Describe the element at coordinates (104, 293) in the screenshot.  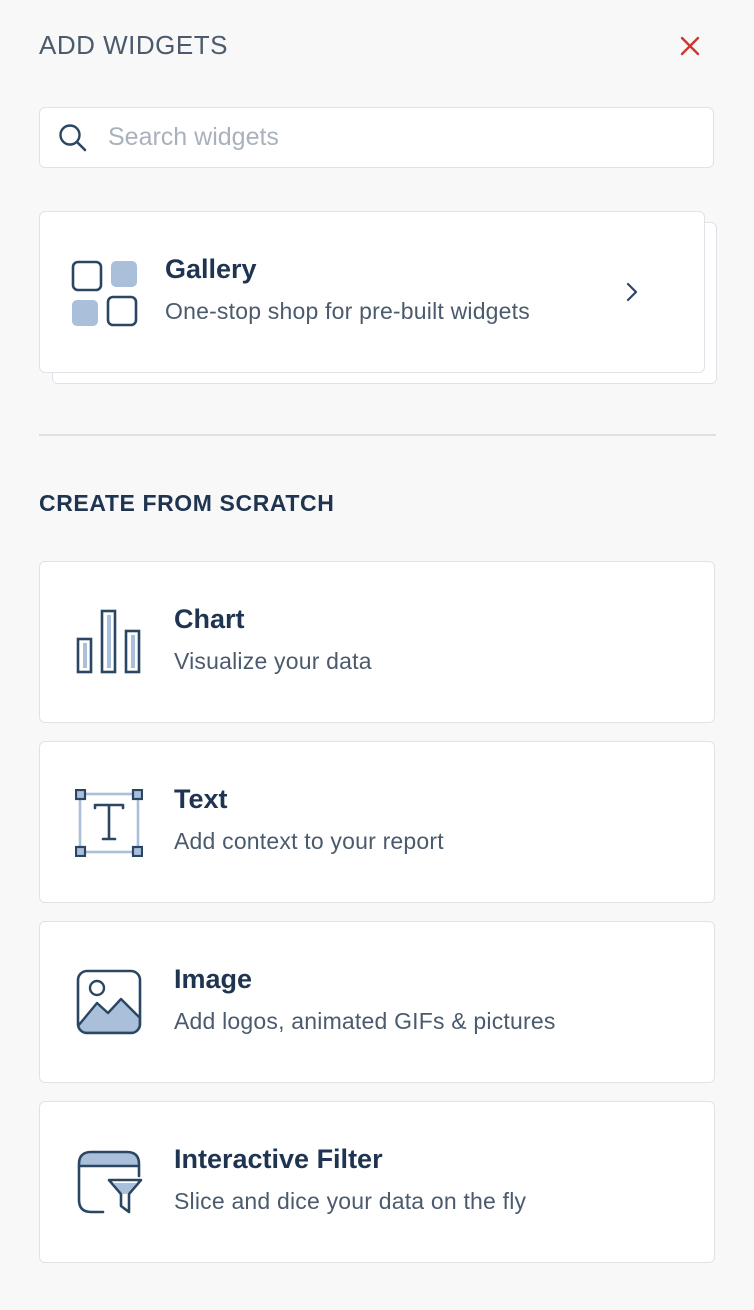
I see `gallery-grid-icon` at that location.